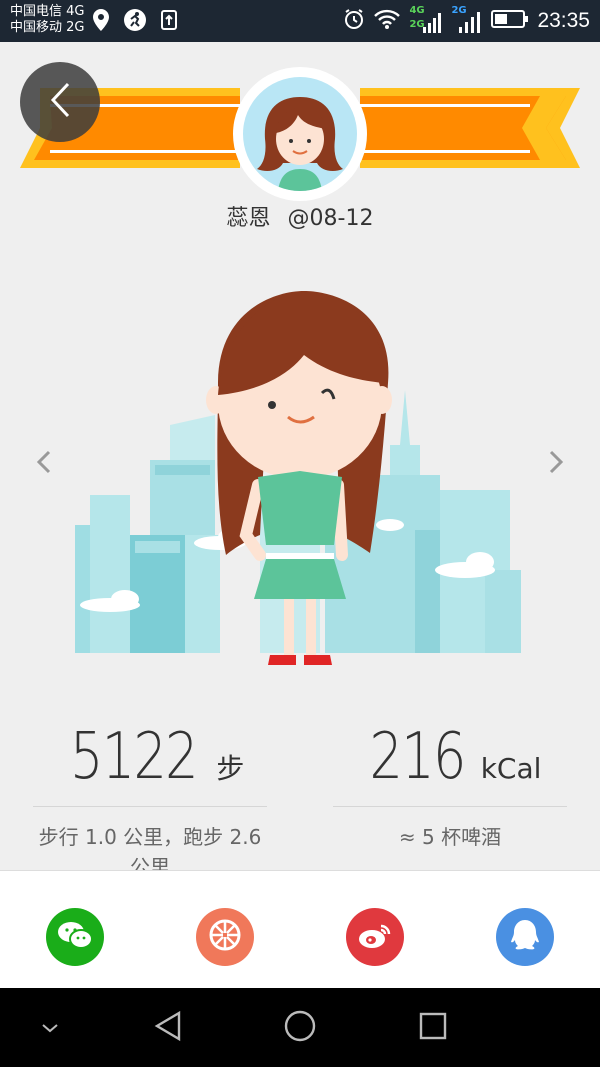  Describe the element at coordinates (330, 218) in the screenshot. I see `profile-date: @08-12` at that location.